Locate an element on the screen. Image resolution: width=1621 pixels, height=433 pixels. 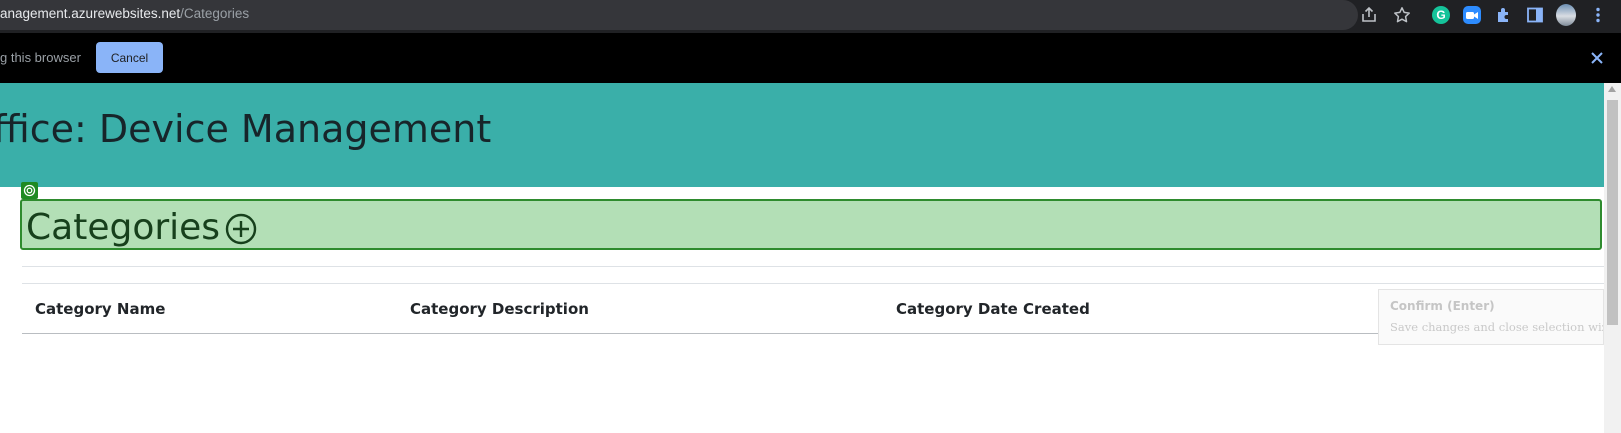
divider is located at coordinates (813, 266).